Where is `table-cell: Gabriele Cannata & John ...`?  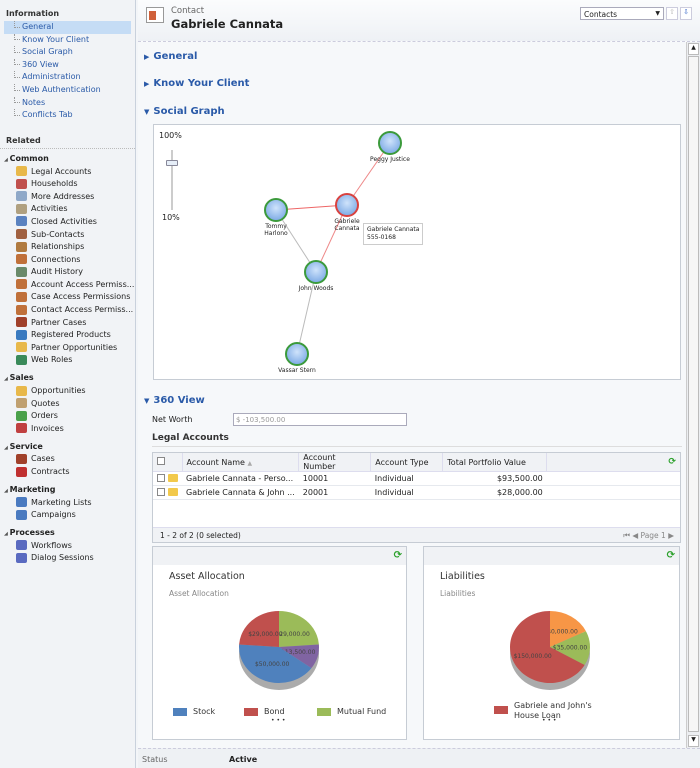 table-cell: Gabriele Cannata & John ... is located at coordinates (240, 492).